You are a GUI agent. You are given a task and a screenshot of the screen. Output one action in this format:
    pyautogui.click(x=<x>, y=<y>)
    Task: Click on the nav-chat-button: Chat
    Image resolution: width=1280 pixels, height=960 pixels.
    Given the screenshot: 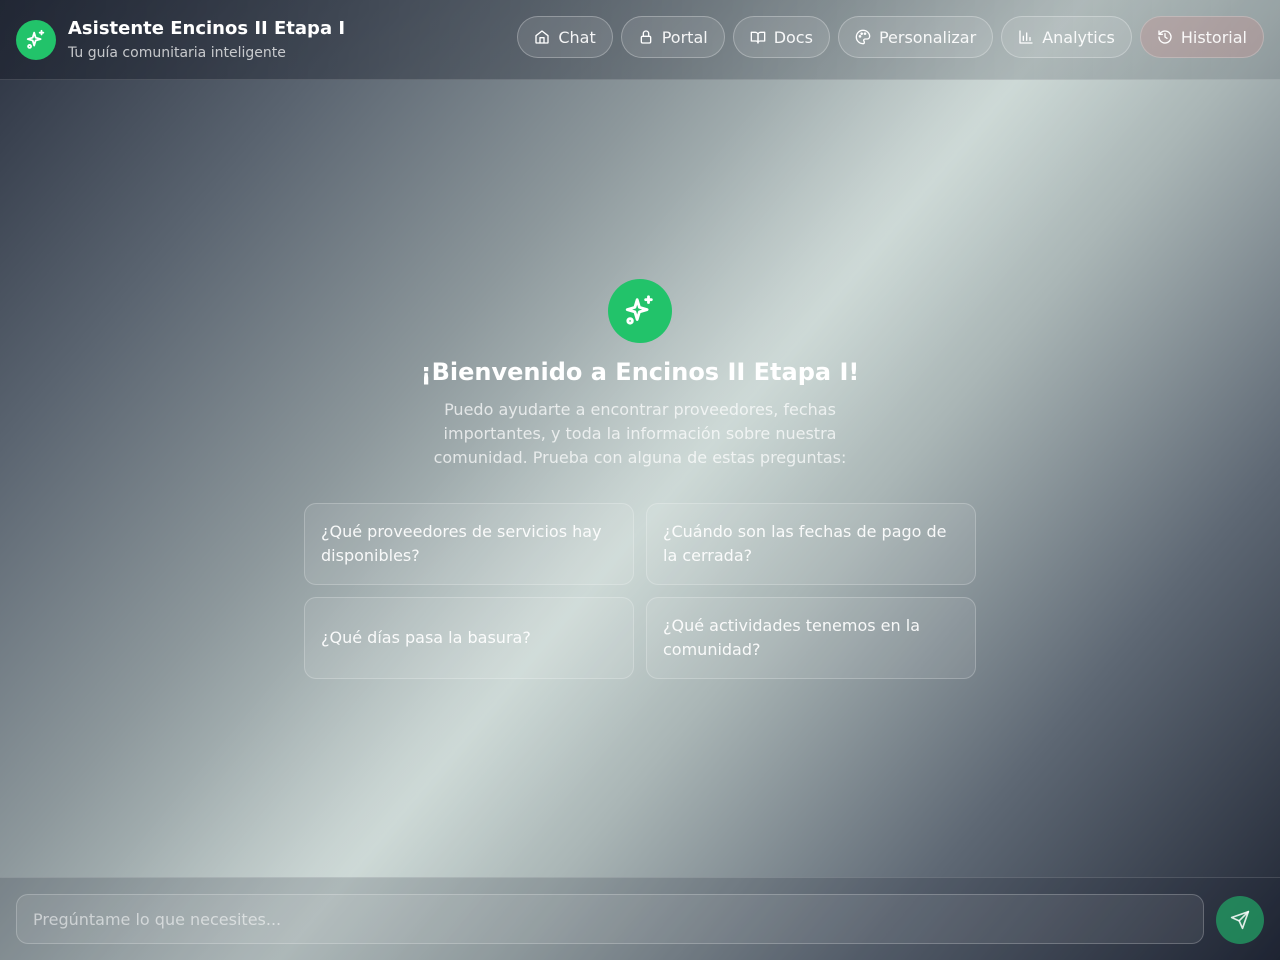 What is the action you would take?
    pyautogui.click(x=565, y=37)
    